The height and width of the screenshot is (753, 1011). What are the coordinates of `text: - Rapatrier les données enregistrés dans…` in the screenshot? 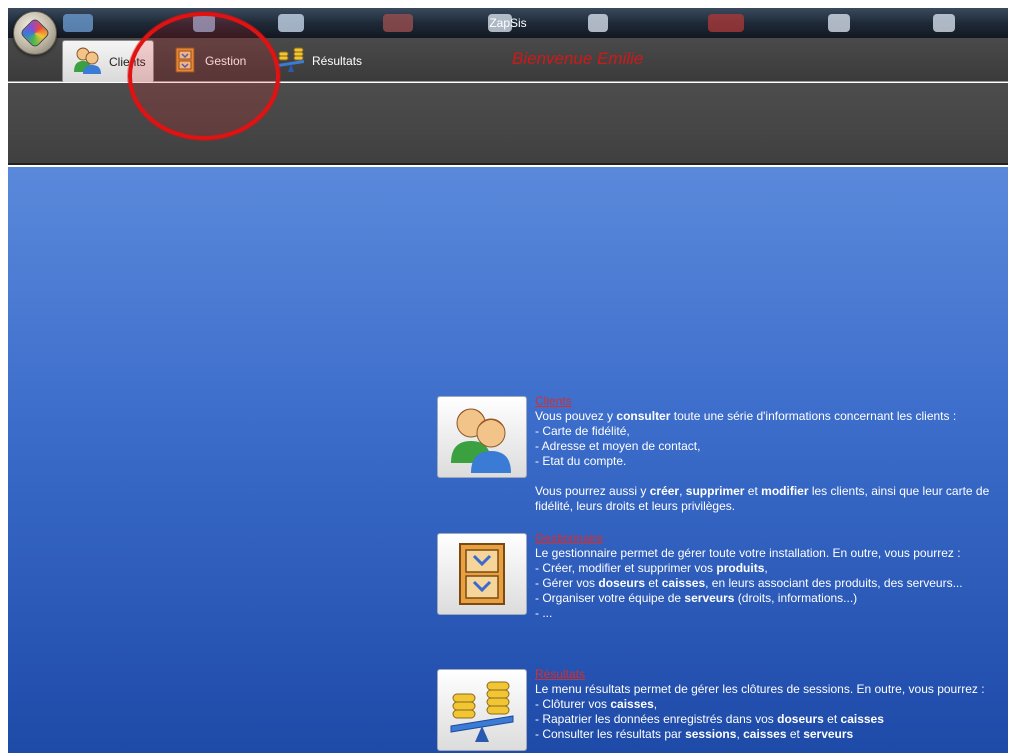 It's located at (656, 719).